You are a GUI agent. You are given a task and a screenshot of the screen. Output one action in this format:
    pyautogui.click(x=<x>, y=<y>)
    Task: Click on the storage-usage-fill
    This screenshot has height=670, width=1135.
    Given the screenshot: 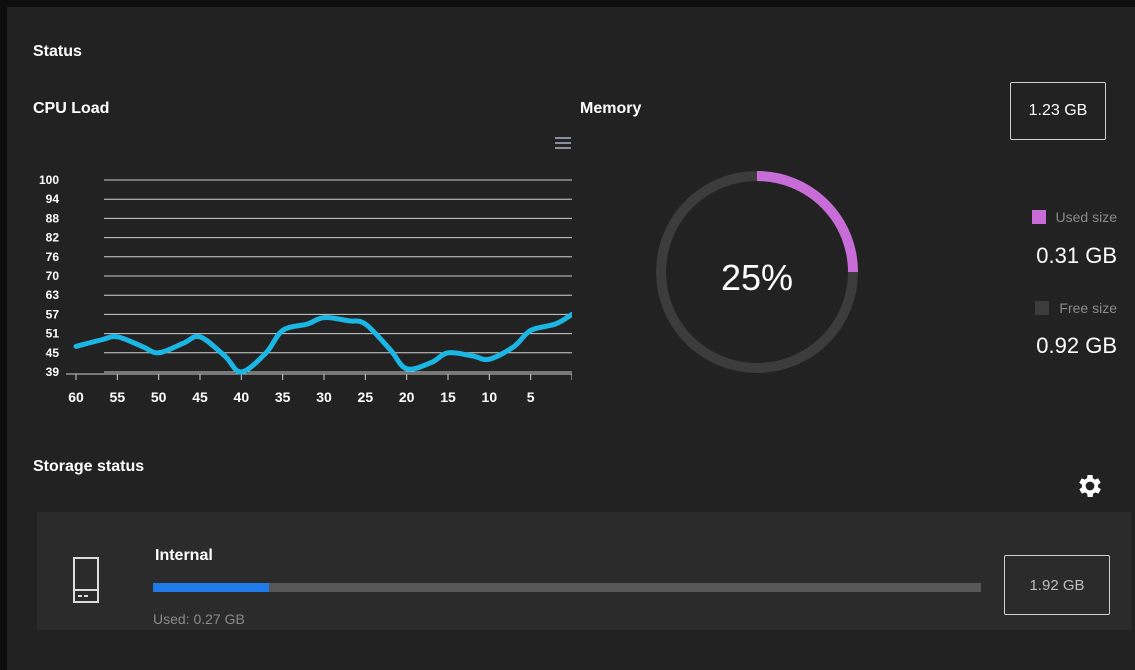 What is the action you would take?
    pyautogui.click(x=211, y=587)
    